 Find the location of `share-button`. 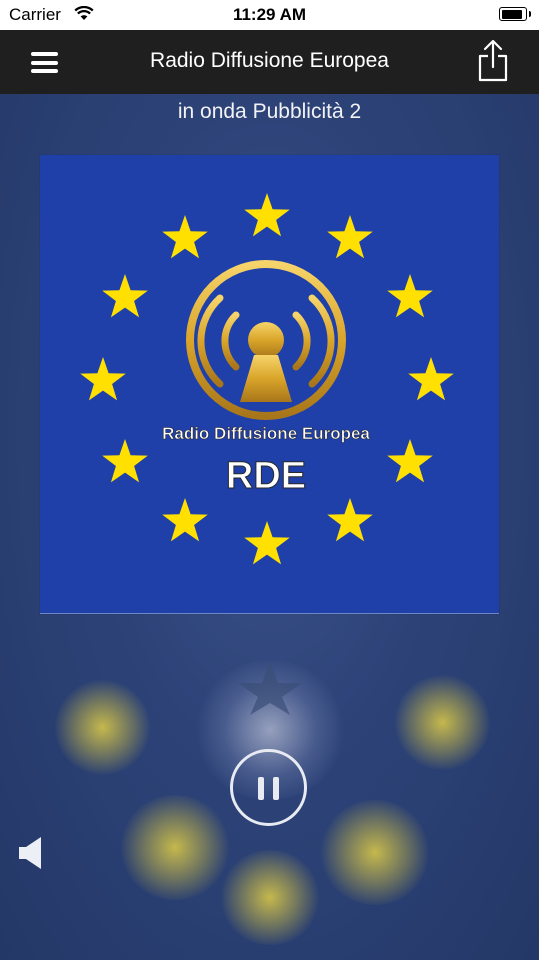

share-button is located at coordinates (493, 61).